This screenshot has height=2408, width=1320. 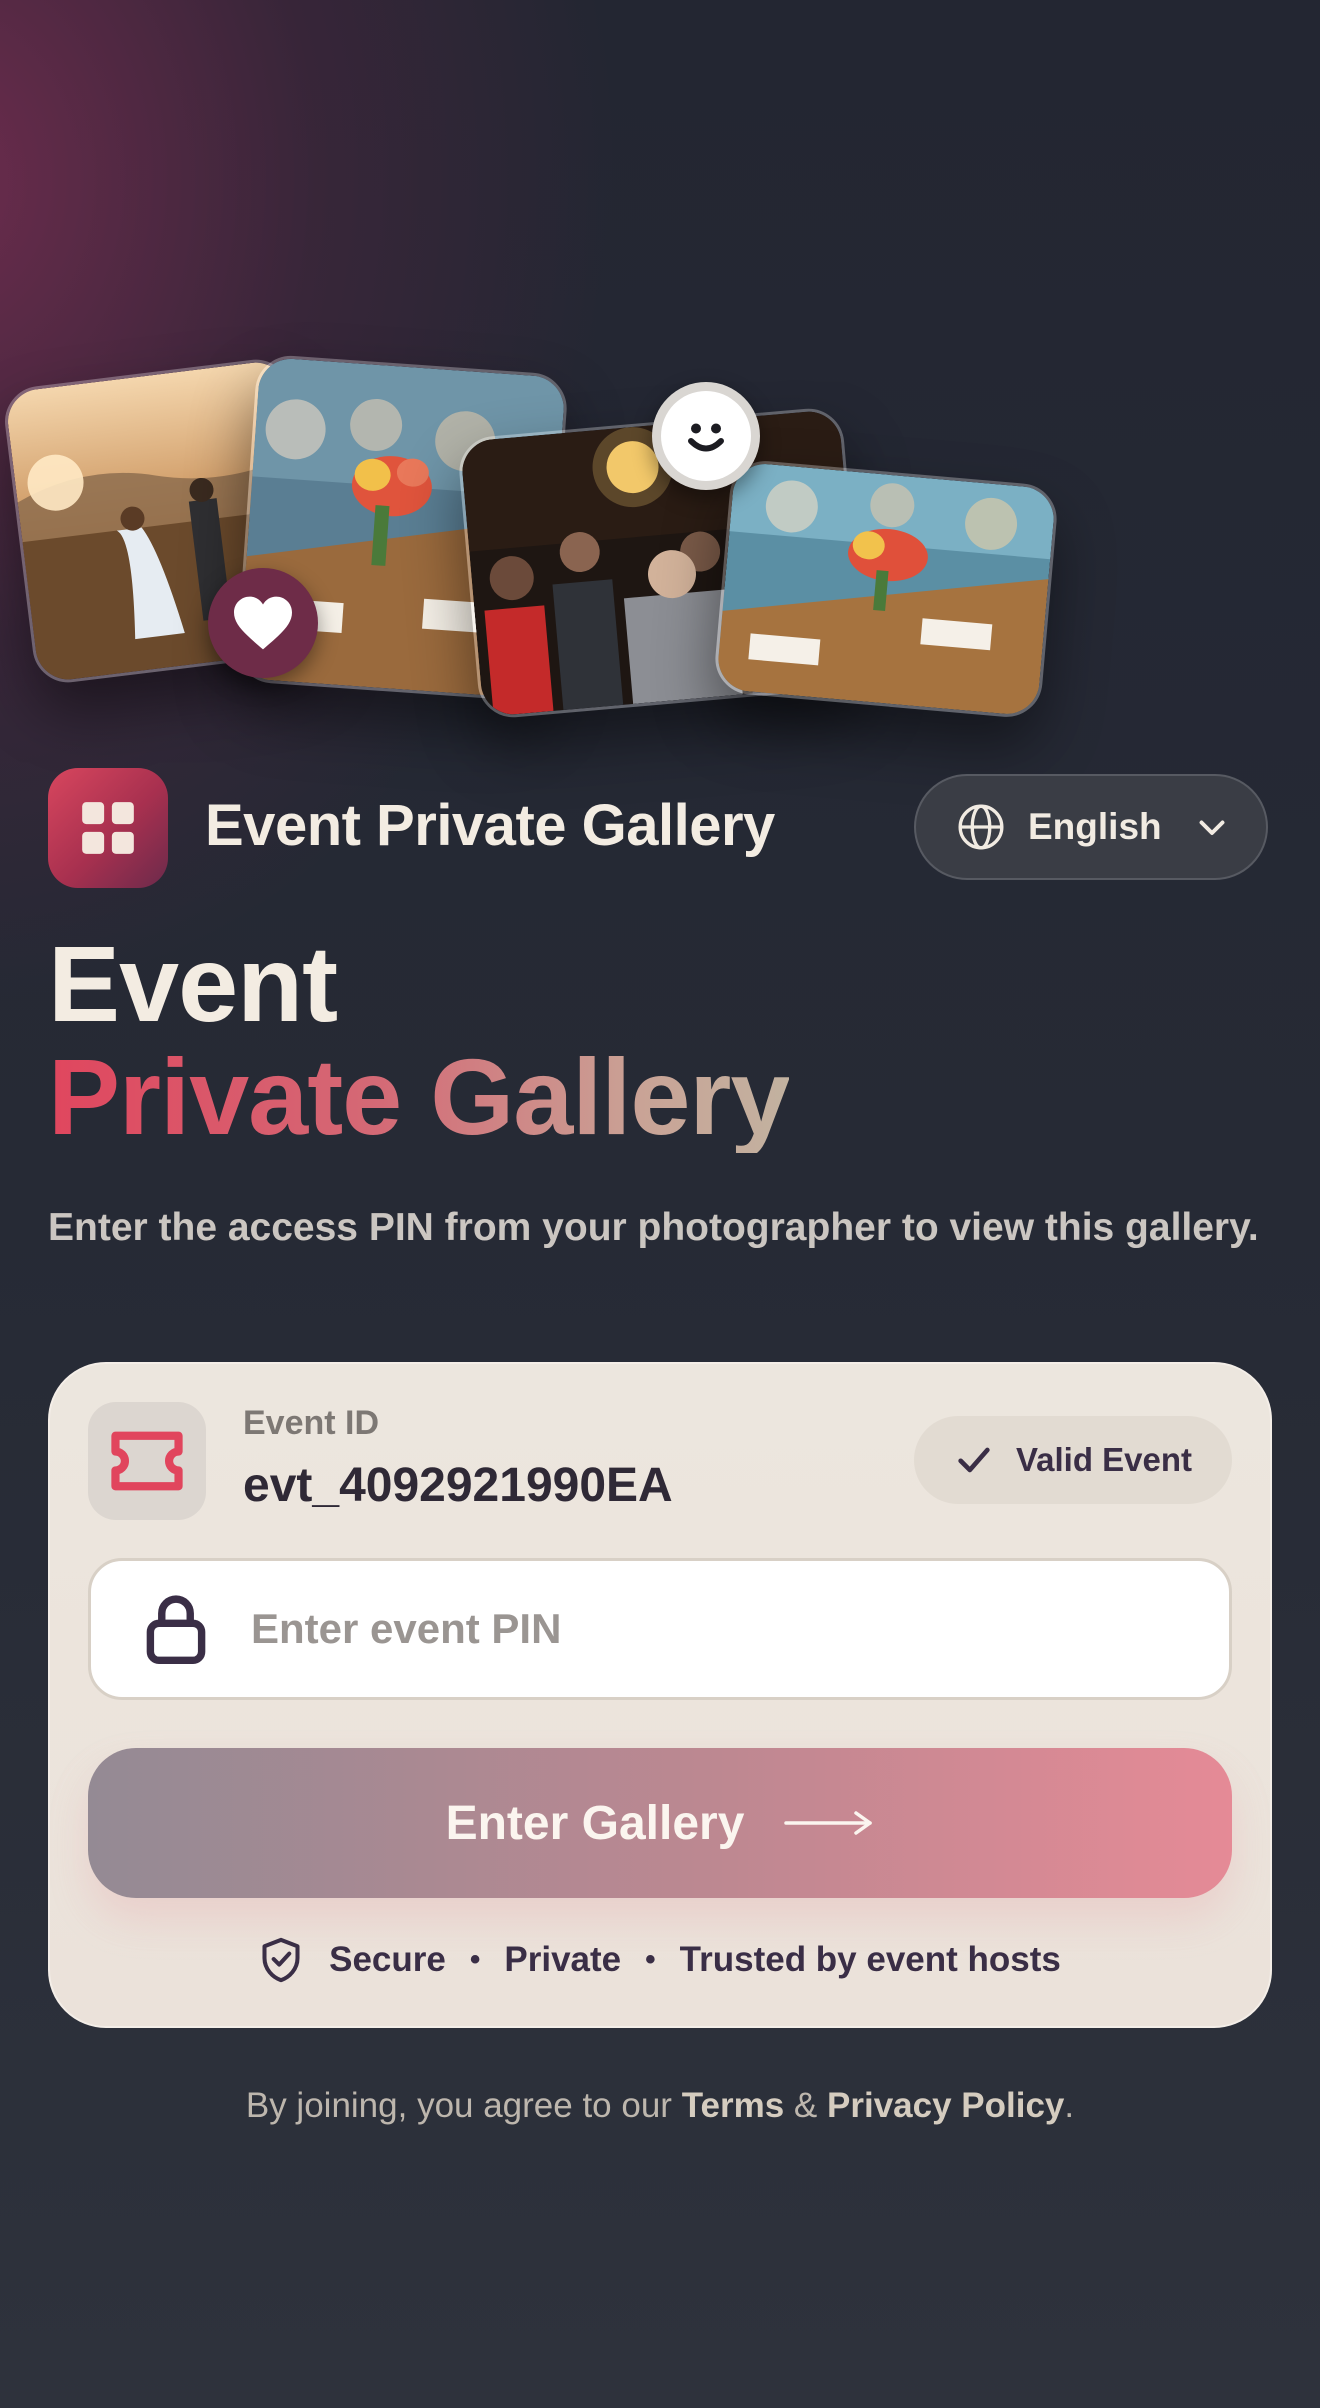 I want to click on privacy-policy-link: Privacy Policy, so click(x=945, y=2105).